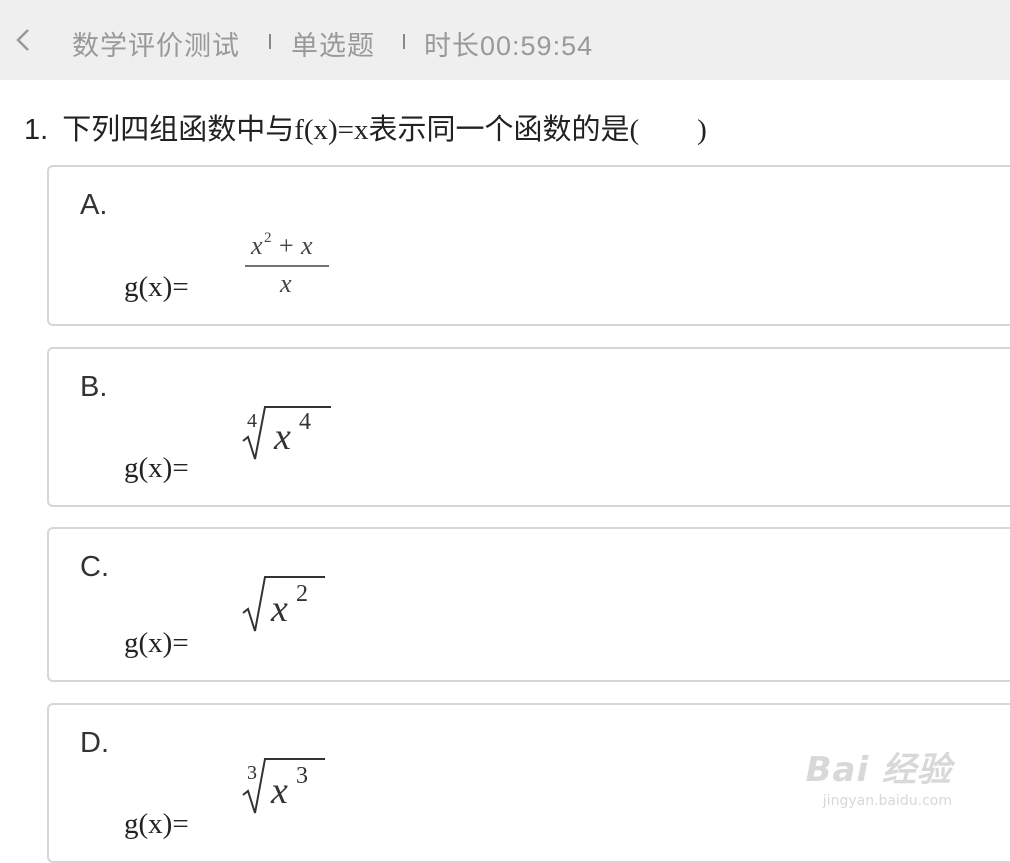 Image resolution: width=1010 pixels, height=863 pixels. What do you see at coordinates (36, 130) in the screenshot?
I see `question-number: 1.` at bounding box center [36, 130].